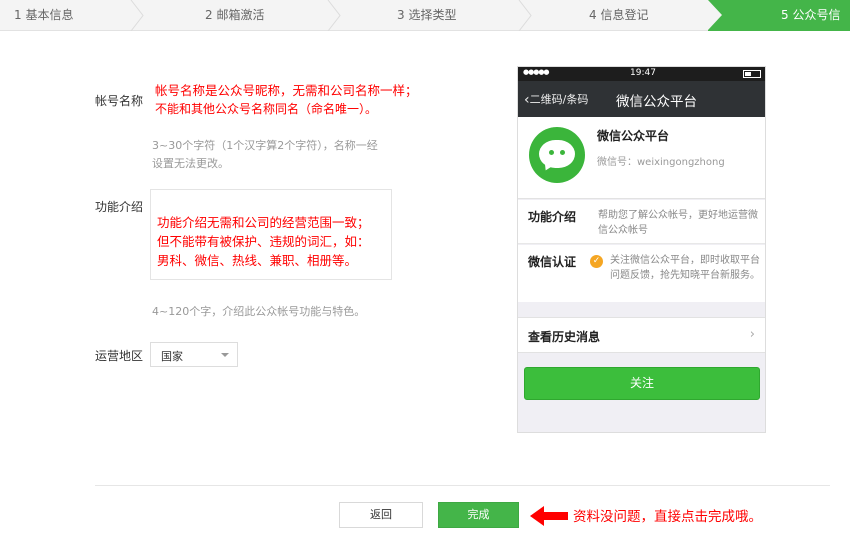 The height and width of the screenshot is (536, 850). What do you see at coordinates (667, 517) in the screenshot?
I see `annotation-text: 资料没问题，直接点击完成哦。` at bounding box center [667, 517].